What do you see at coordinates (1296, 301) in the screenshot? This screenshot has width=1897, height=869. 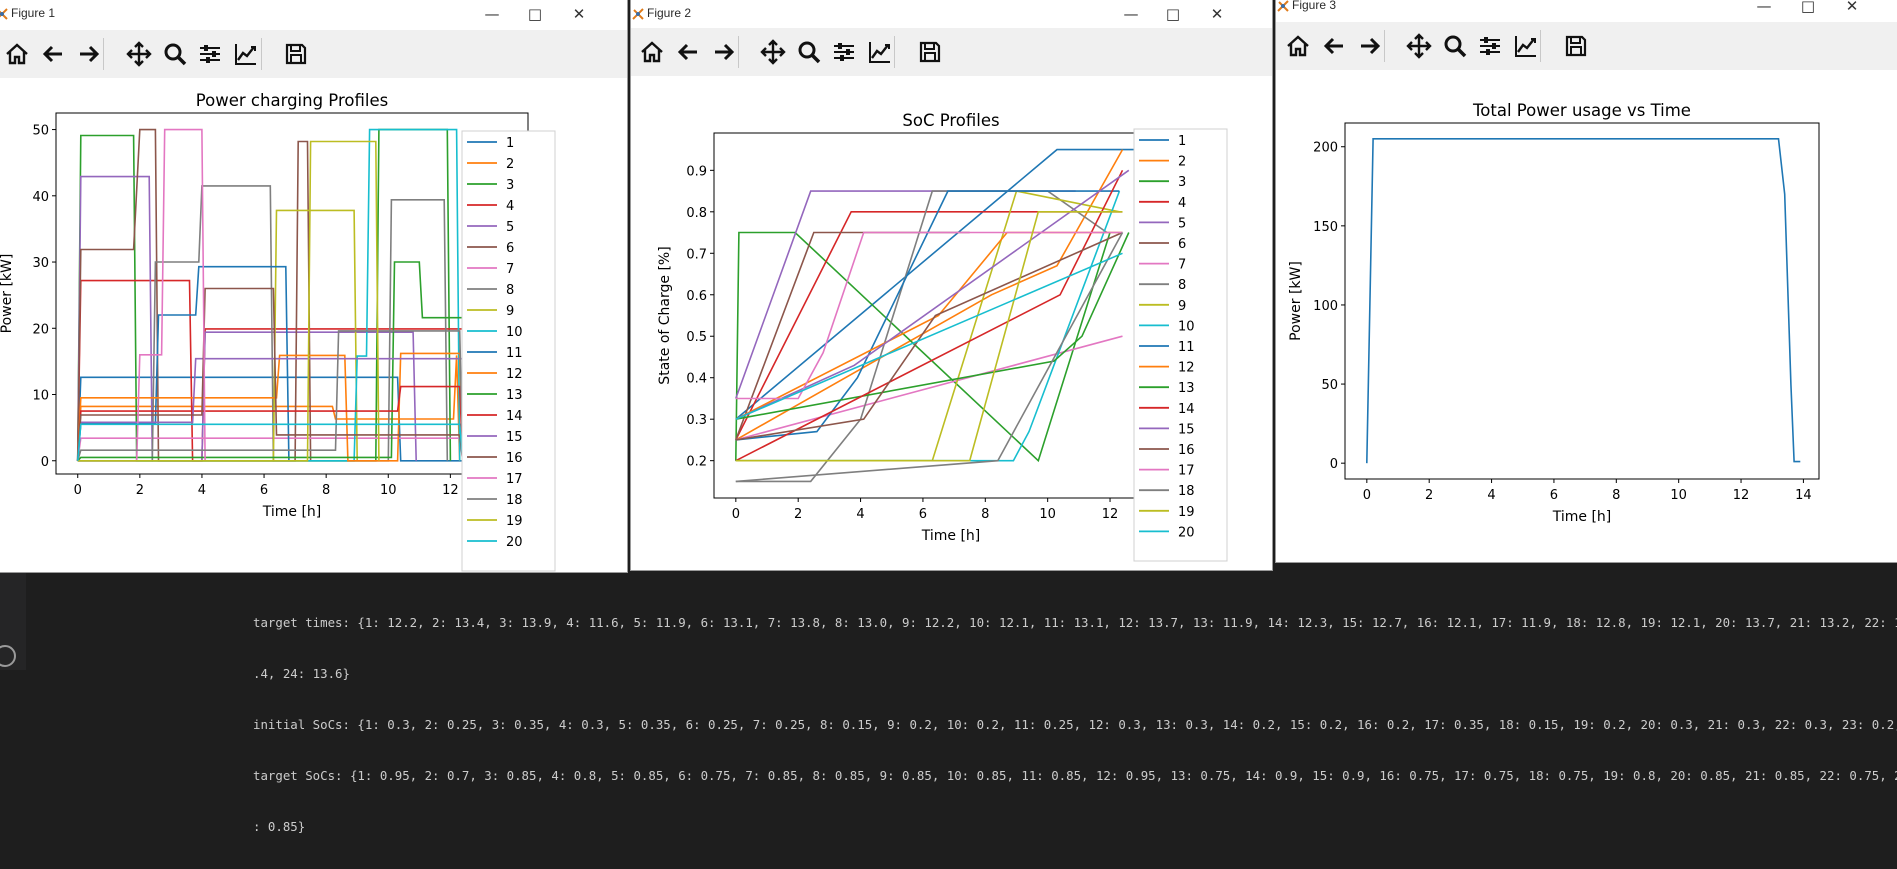 I see `y-axis-label: Power [kW]` at bounding box center [1296, 301].